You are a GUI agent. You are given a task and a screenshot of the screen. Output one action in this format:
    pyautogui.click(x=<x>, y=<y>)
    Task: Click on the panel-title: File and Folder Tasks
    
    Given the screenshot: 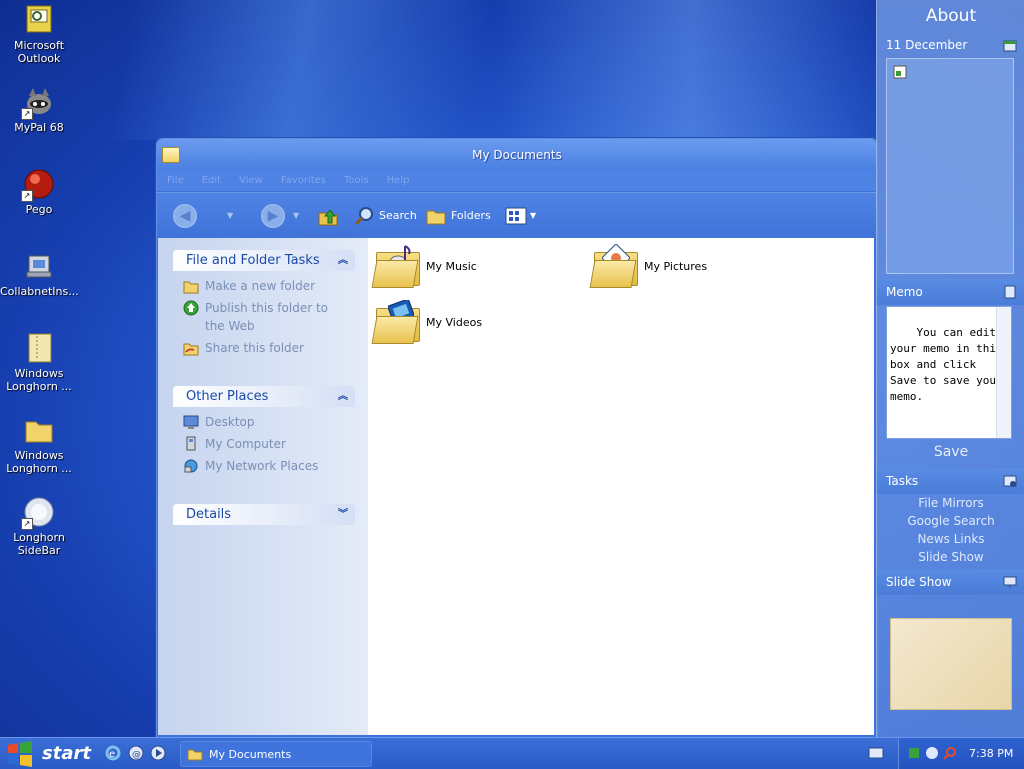 What is the action you would take?
    pyautogui.click(x=253, y=260)
    